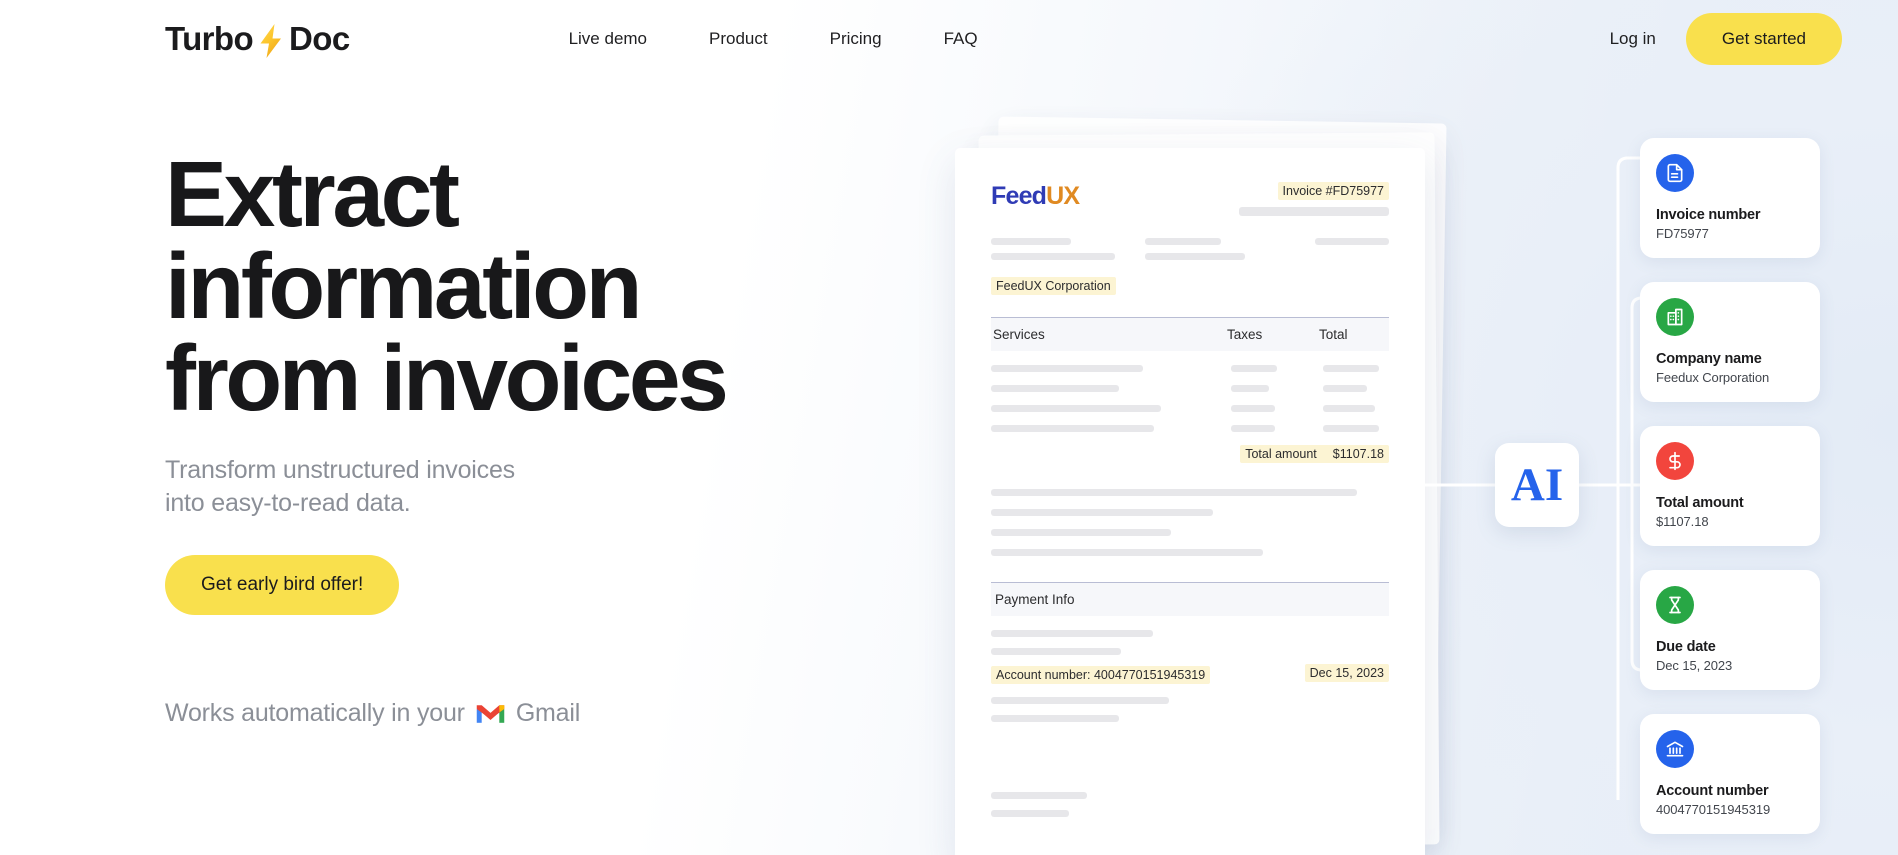 This screenshot has width=1898, height=855. Describe the element at coordinates (271, 41) in the screenshot. I see `lightning-bolt-icon` at that location.